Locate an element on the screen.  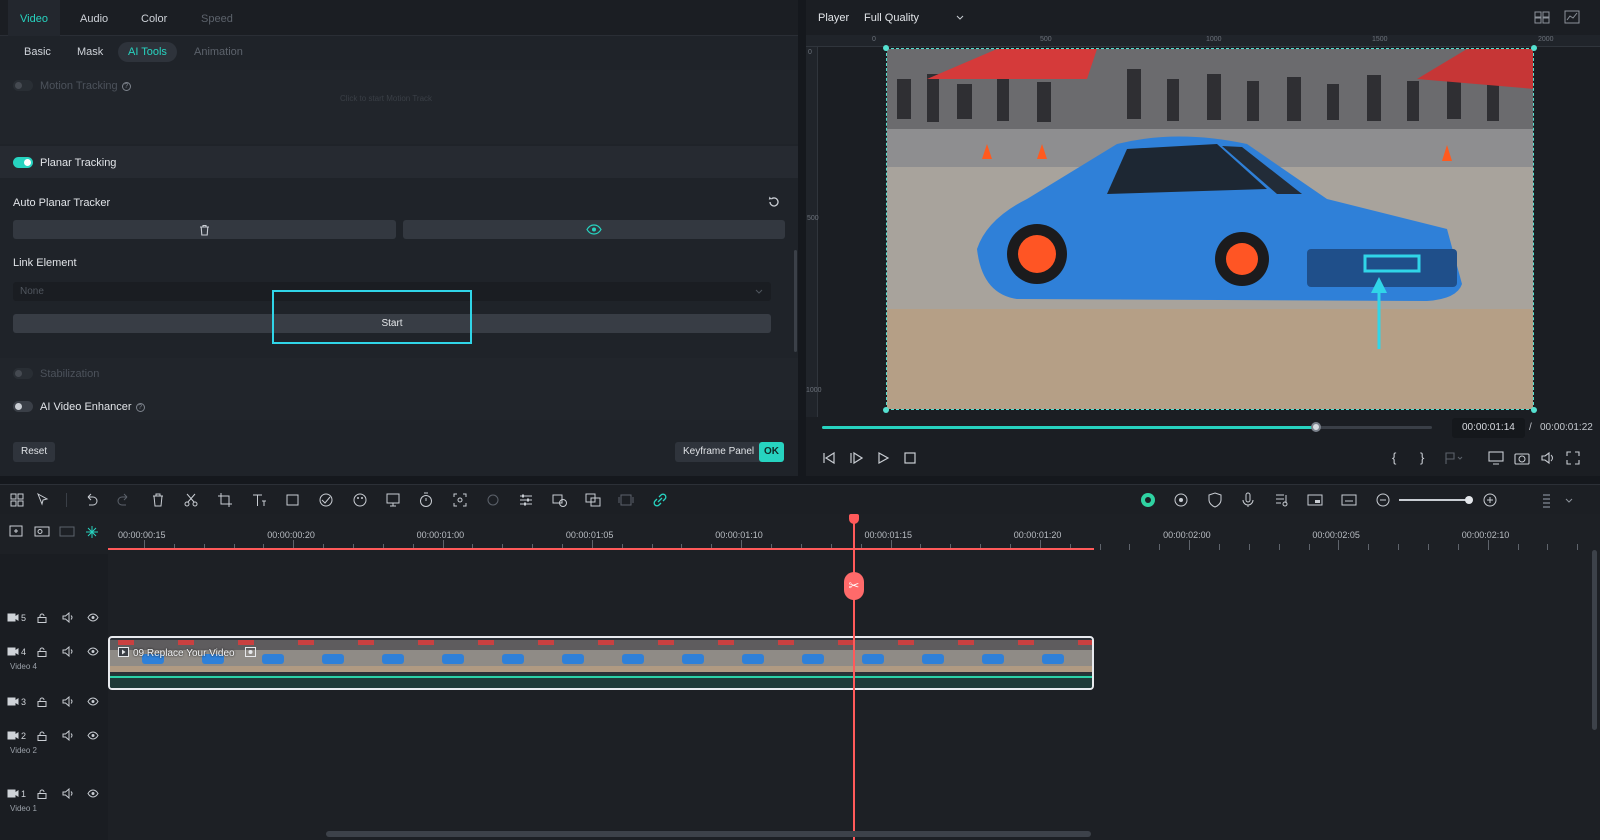
marker-dropdown-icon is located at coordinates (1454, 458).